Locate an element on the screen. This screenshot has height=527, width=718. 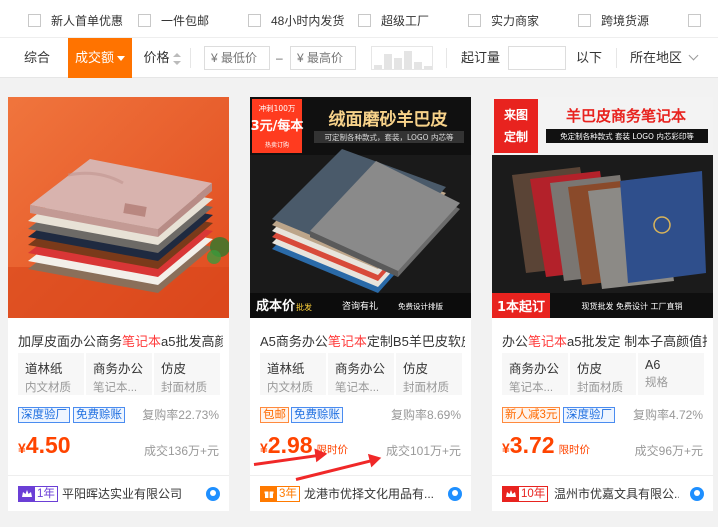
supplier-years-badge: 1年 is located at coordinates (38, 494).